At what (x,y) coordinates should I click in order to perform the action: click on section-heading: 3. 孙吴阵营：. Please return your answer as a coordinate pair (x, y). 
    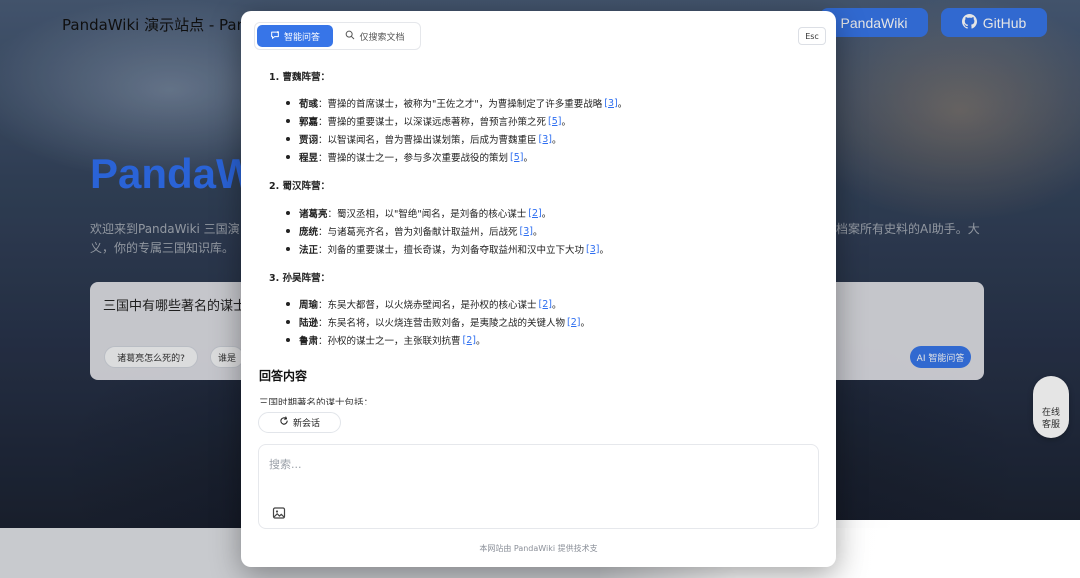
    Looking at the image, I should click on (300, 278).